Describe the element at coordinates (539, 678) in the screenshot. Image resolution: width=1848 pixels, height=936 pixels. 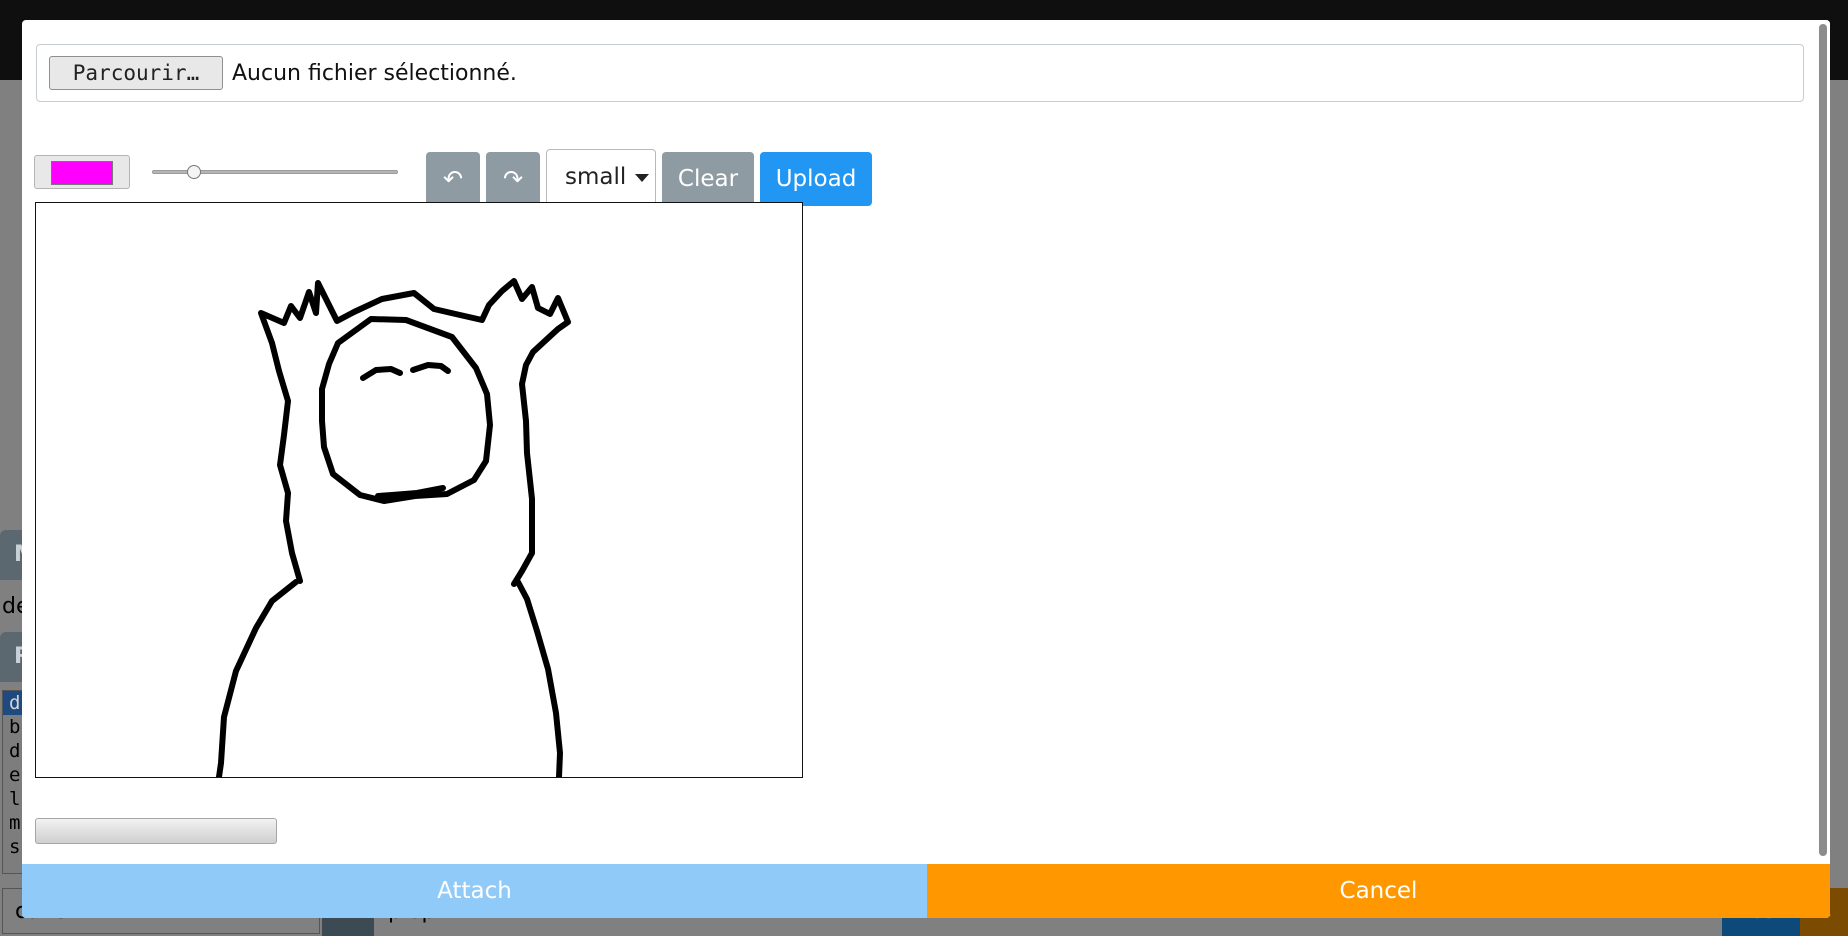
I see `body-right-stroke` at that location.